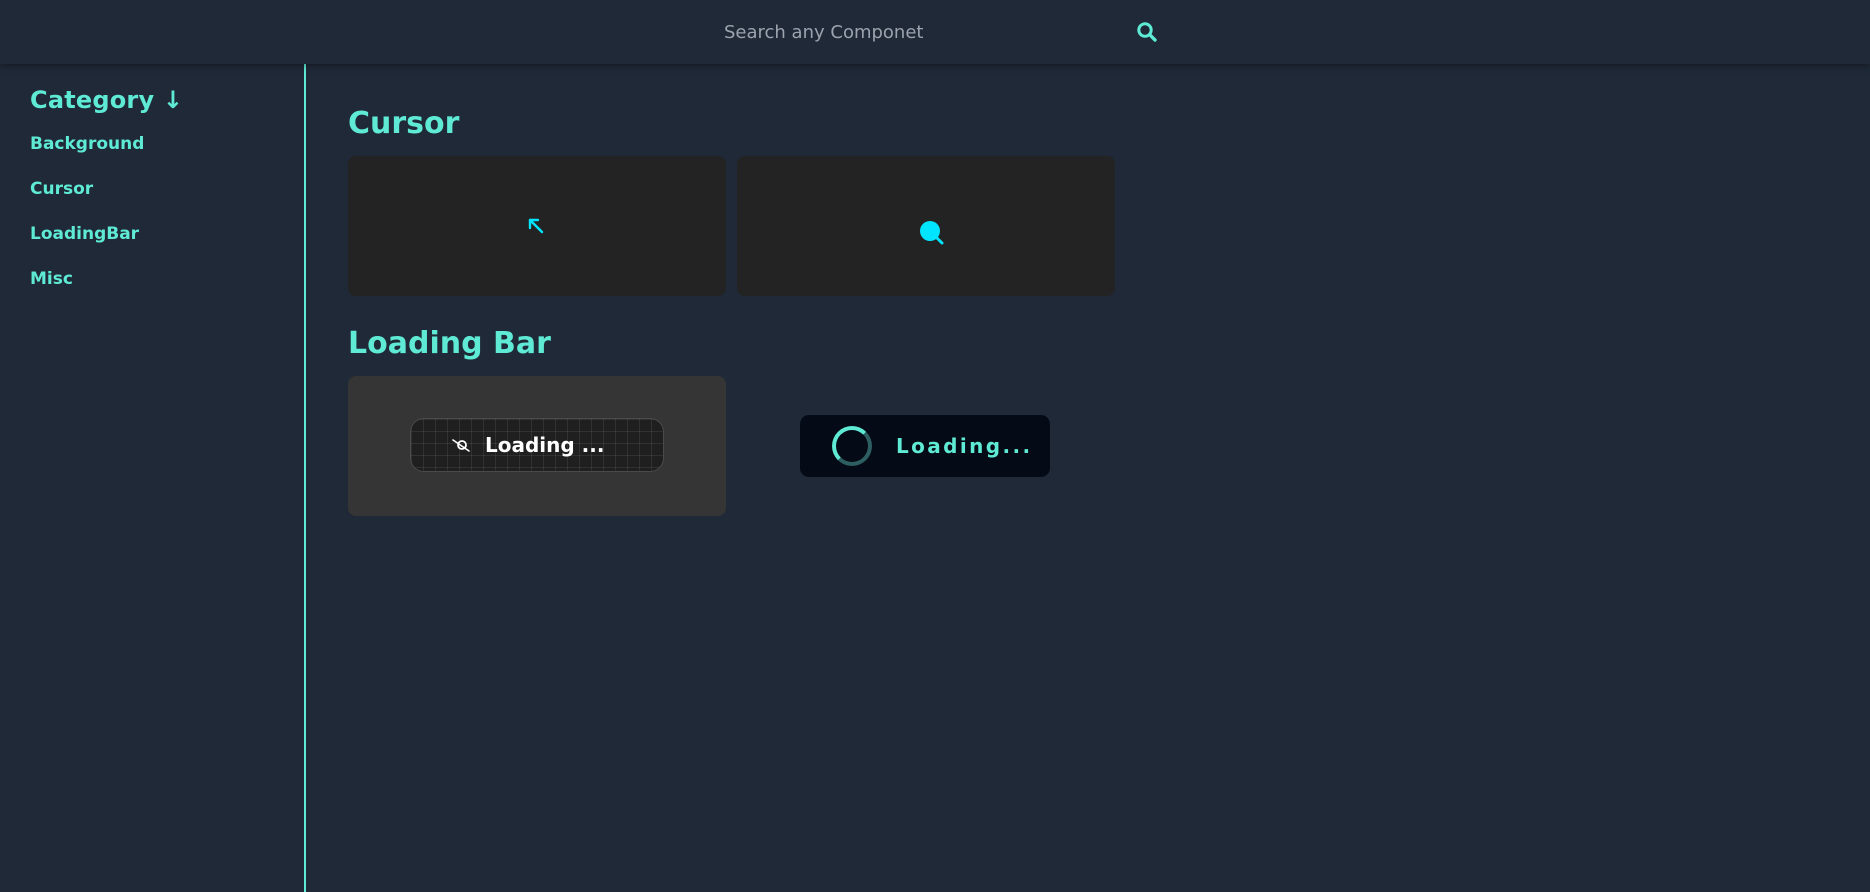 The image size is (1870, 892). What do you see at coordinates (461, 445) in the screenshot?
I see `orbit-icon` at bounding box center [461, 445].